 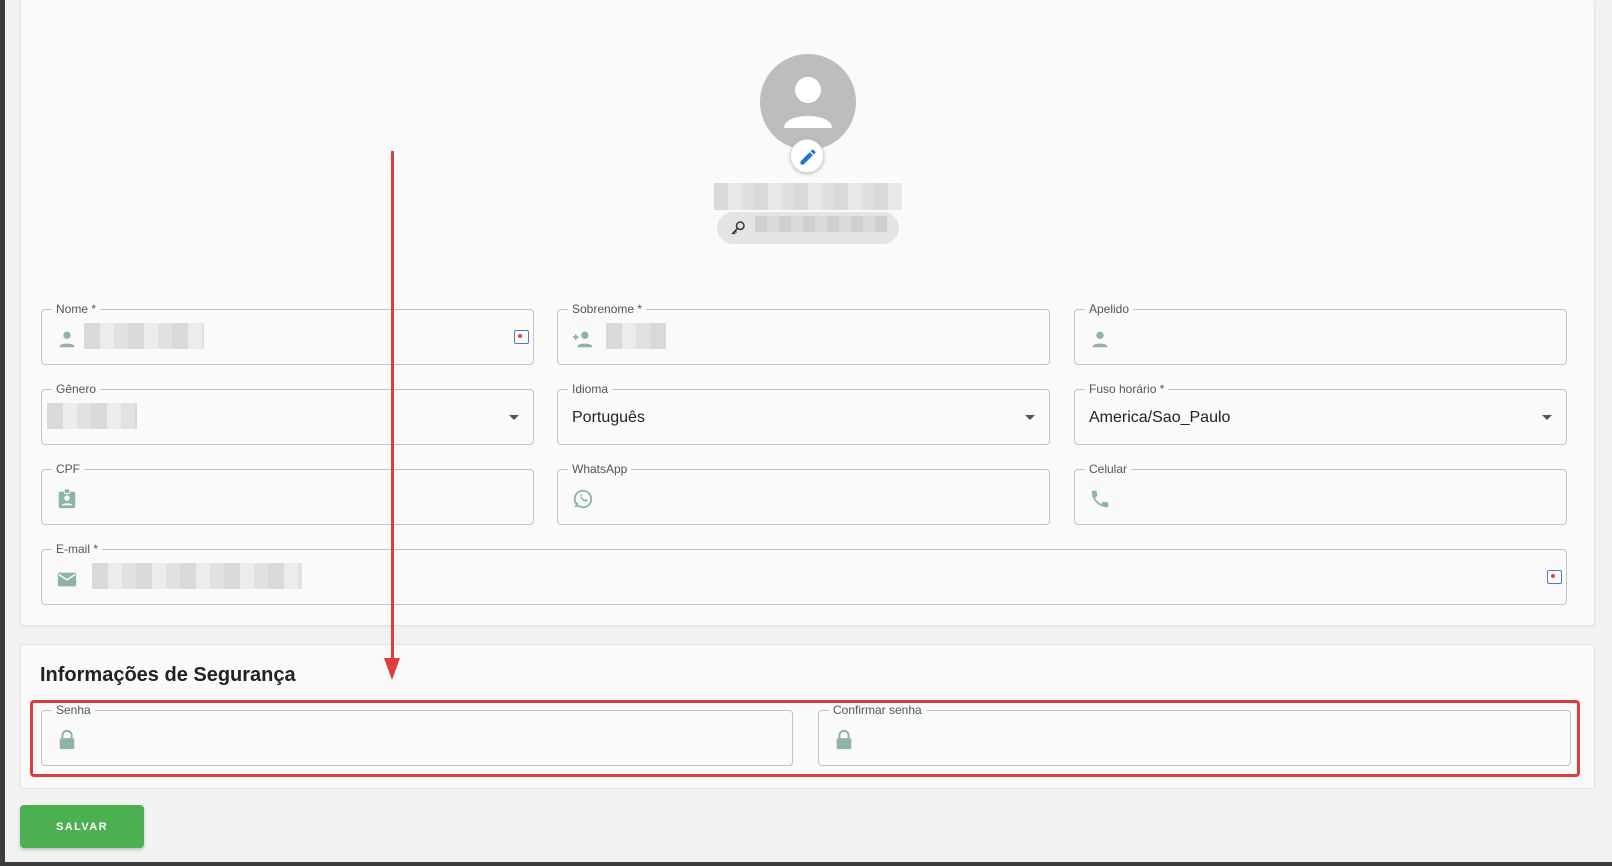 I want to click on edit-avatar-button, so click(x=807, y=156).